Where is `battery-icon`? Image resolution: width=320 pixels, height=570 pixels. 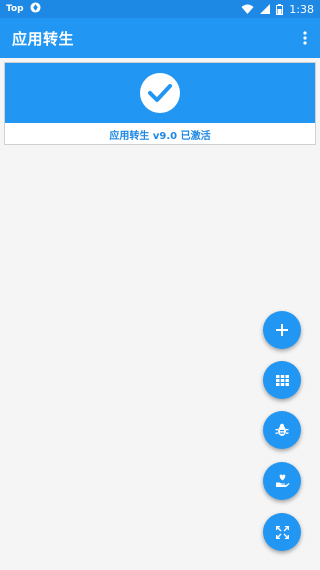 battery-icon is located at coordinates (280, 9).